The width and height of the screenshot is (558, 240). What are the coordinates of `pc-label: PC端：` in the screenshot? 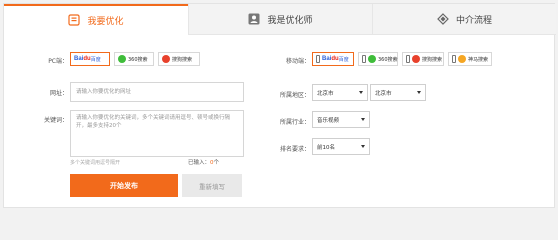 It's located at (58, 61).